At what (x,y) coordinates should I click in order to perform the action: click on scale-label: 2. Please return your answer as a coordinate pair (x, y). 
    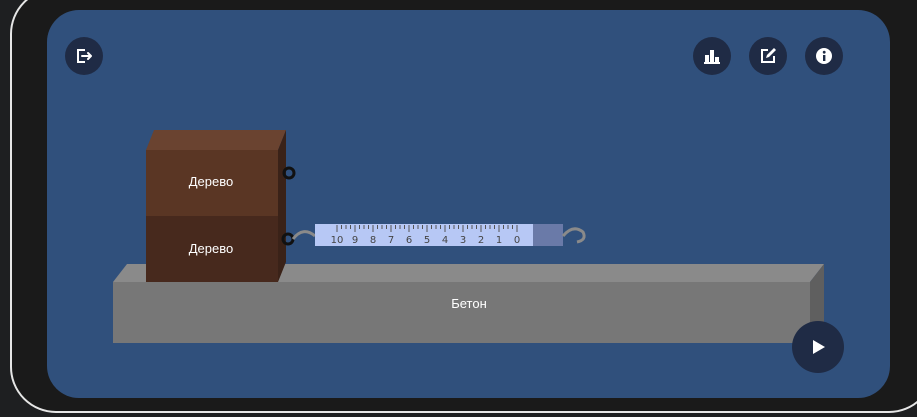
    Looking at the image, I should click on (481, 240).